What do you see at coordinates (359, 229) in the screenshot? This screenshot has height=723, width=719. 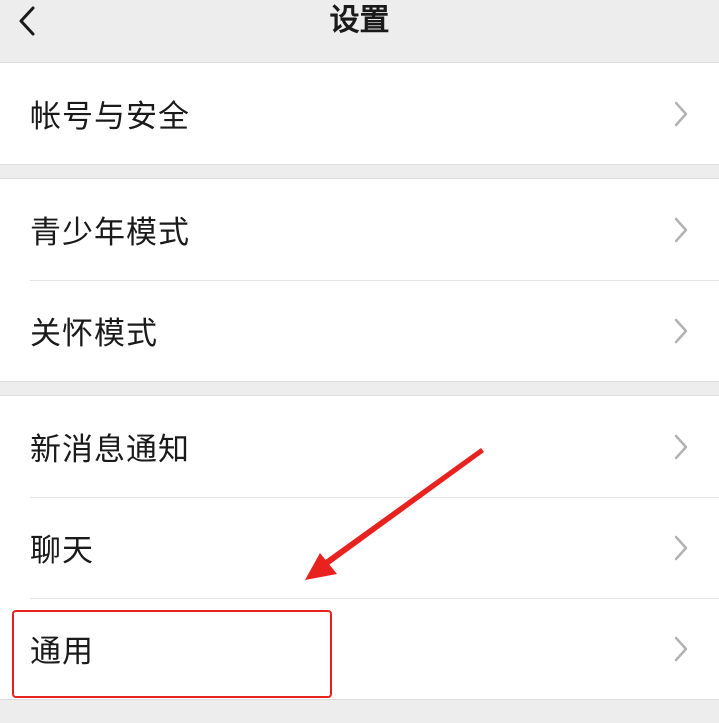 I see `settings-item-youth-mode: 青少年模式` at bounding box center [359, 229].